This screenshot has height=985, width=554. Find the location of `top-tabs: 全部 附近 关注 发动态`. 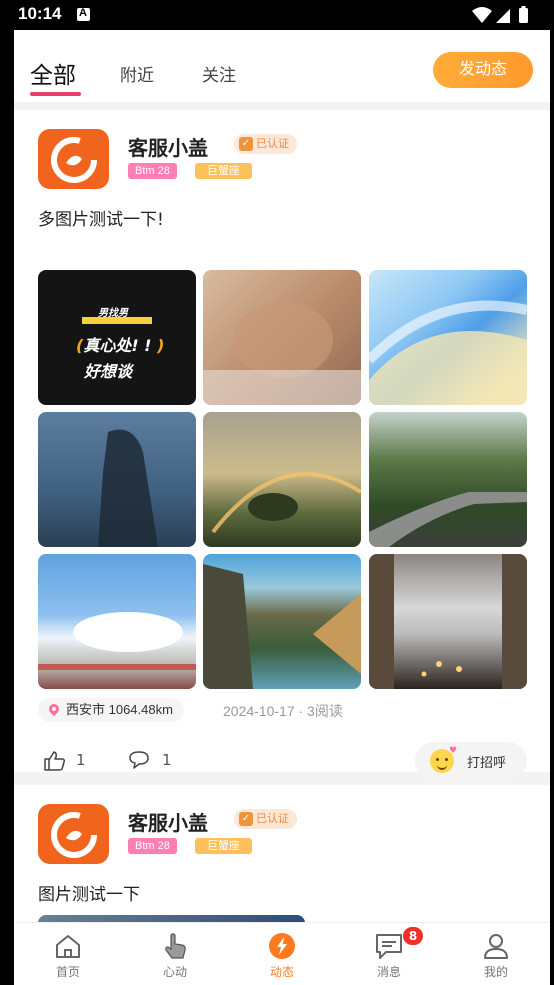

top-tabs: 全部 附近 关注 发动态 is located at coordinates (282, 66).